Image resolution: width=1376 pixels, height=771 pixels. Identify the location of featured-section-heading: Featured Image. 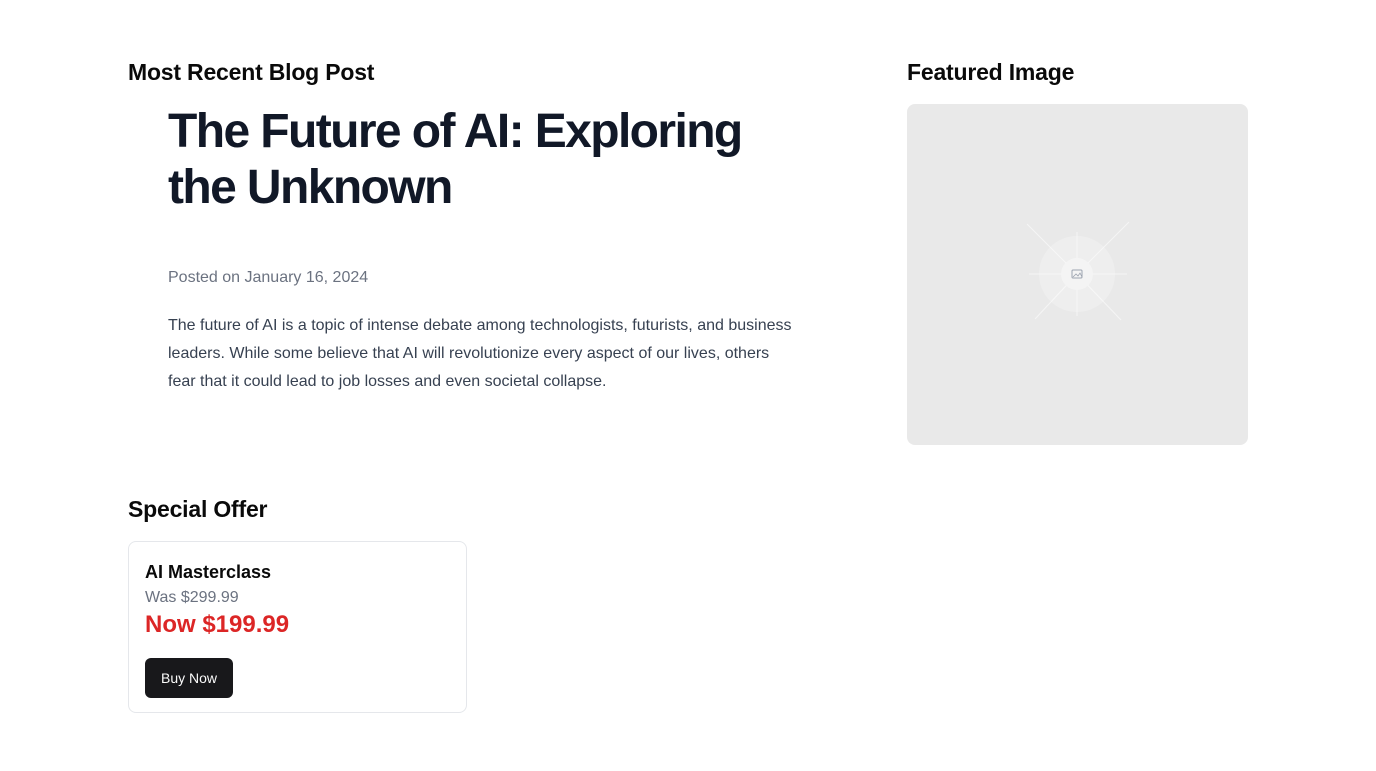
(991, 72).